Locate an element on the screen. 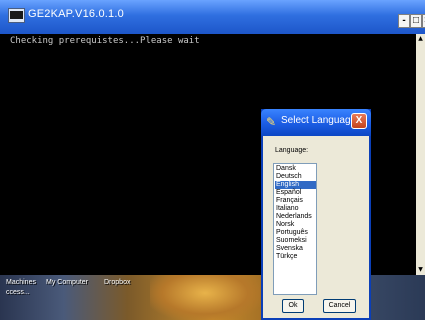 The image size is (425, 320). minimize-button: - is located at coordinates (404, 21).